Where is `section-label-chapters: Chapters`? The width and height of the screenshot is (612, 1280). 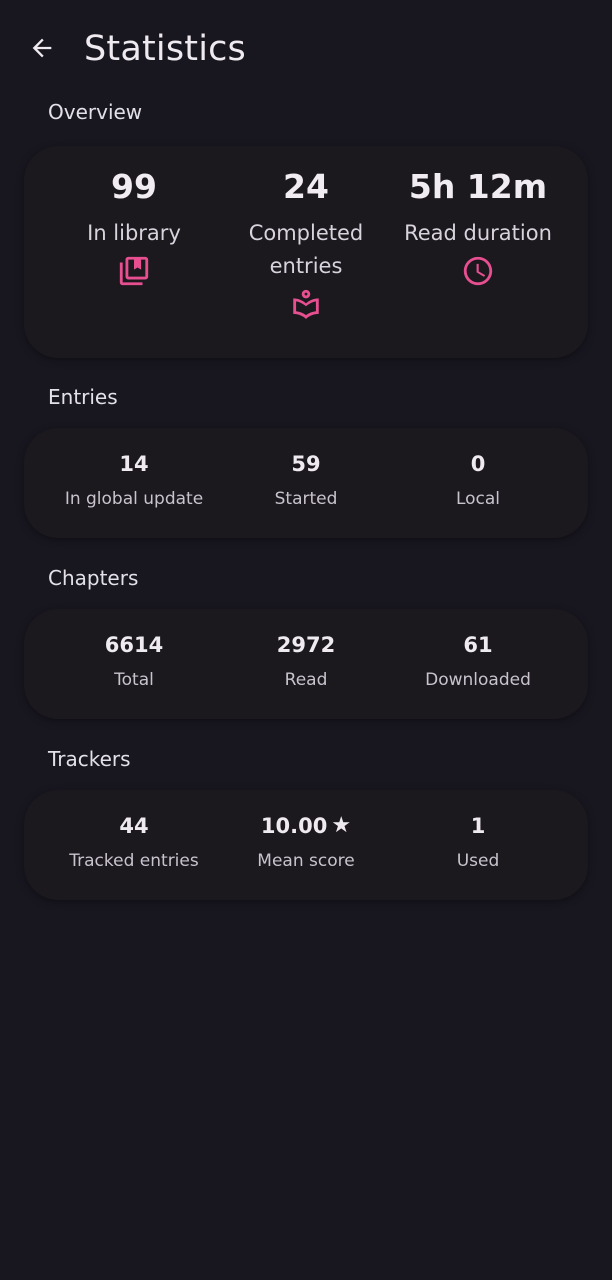 section-label-chapters: Chapters is located at coordinates (93, 578).